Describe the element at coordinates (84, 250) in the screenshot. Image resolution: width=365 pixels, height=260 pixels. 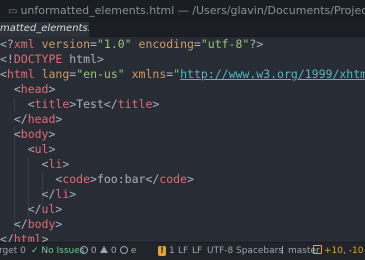
I see `error-icon` at that location.